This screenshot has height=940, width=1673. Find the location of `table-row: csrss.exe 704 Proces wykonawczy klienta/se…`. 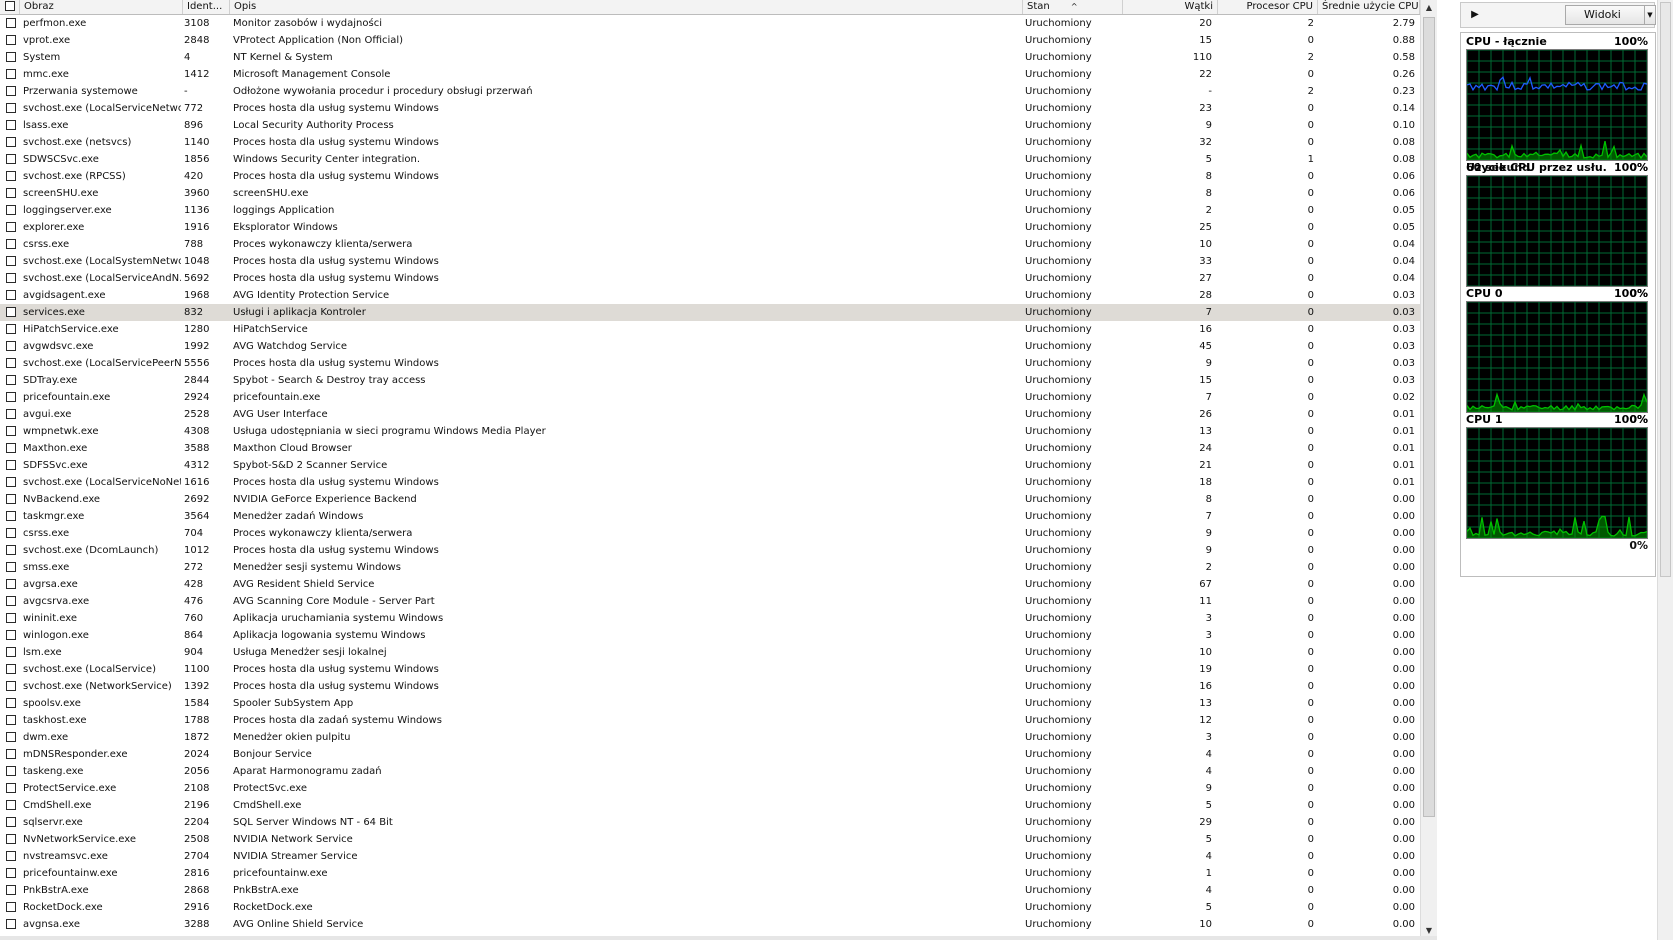

table-row: csrss.exe 704 Proces wykonawczy klienta/se… is located at coordinates (710, 533).